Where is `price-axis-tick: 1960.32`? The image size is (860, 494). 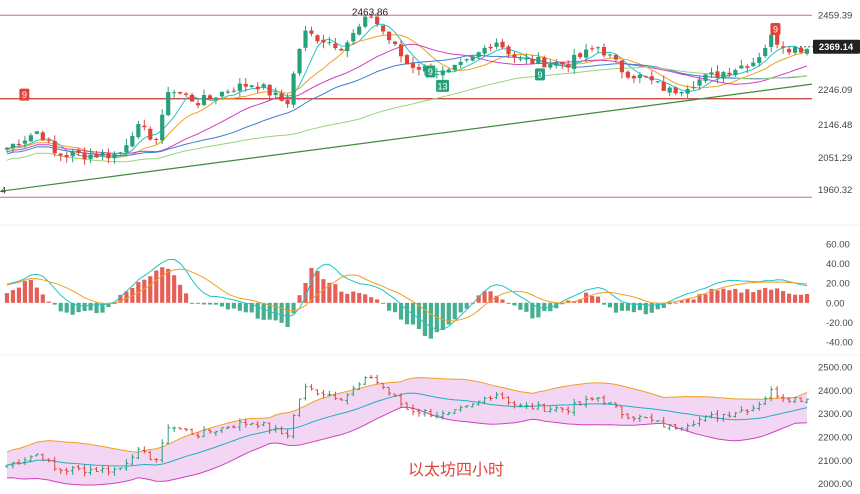 price-axis-tick: 1960.32 is located at coordinates (835, 190).